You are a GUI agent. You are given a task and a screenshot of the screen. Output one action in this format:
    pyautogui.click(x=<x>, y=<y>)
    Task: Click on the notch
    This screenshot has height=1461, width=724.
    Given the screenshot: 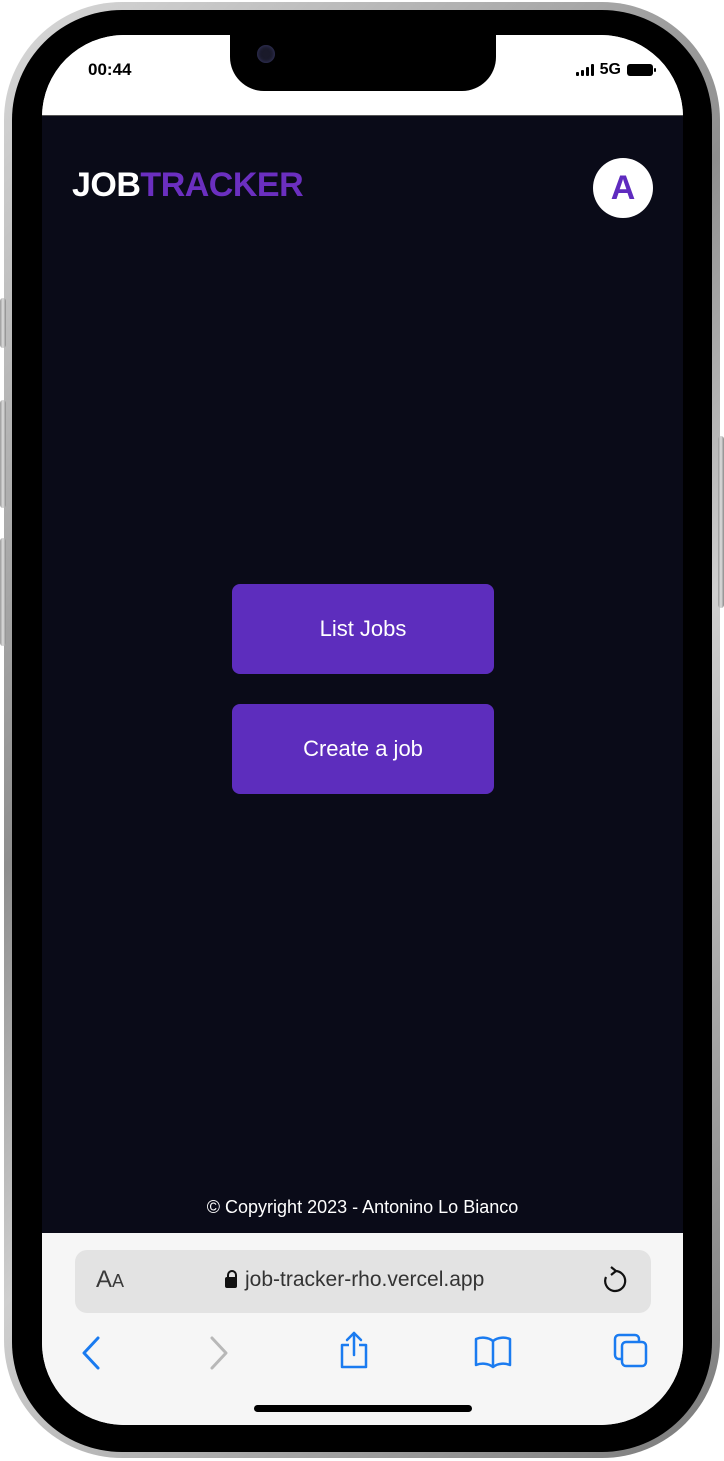 What is the action you would take?
    pyautogui.click(x=363, y=63)
    